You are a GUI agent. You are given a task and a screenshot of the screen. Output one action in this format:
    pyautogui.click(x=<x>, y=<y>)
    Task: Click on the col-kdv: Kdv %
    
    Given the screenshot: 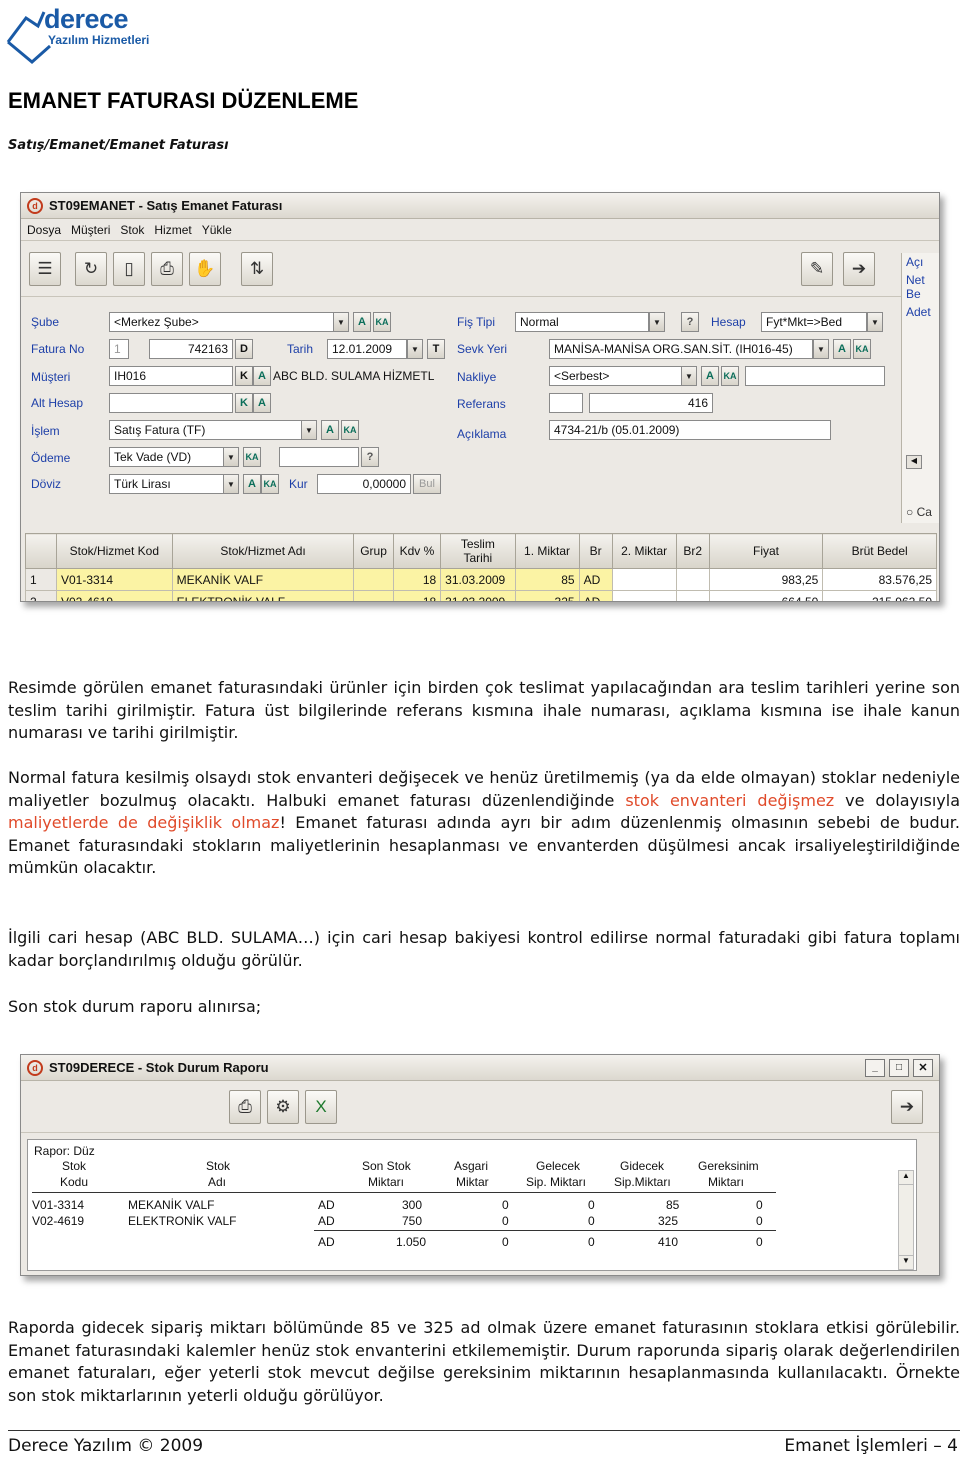 What is the action you would take?
    pyautogui.click(x=417, y=551)
    